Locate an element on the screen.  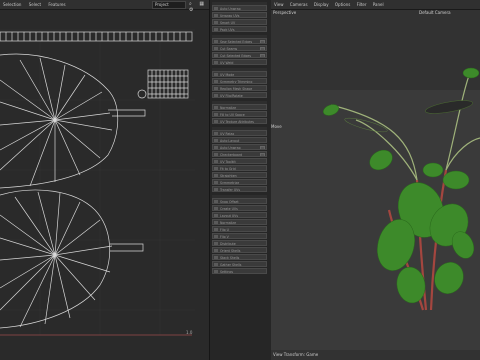
tool-item-label: Orient Shells is located at coordinates (230, 251).